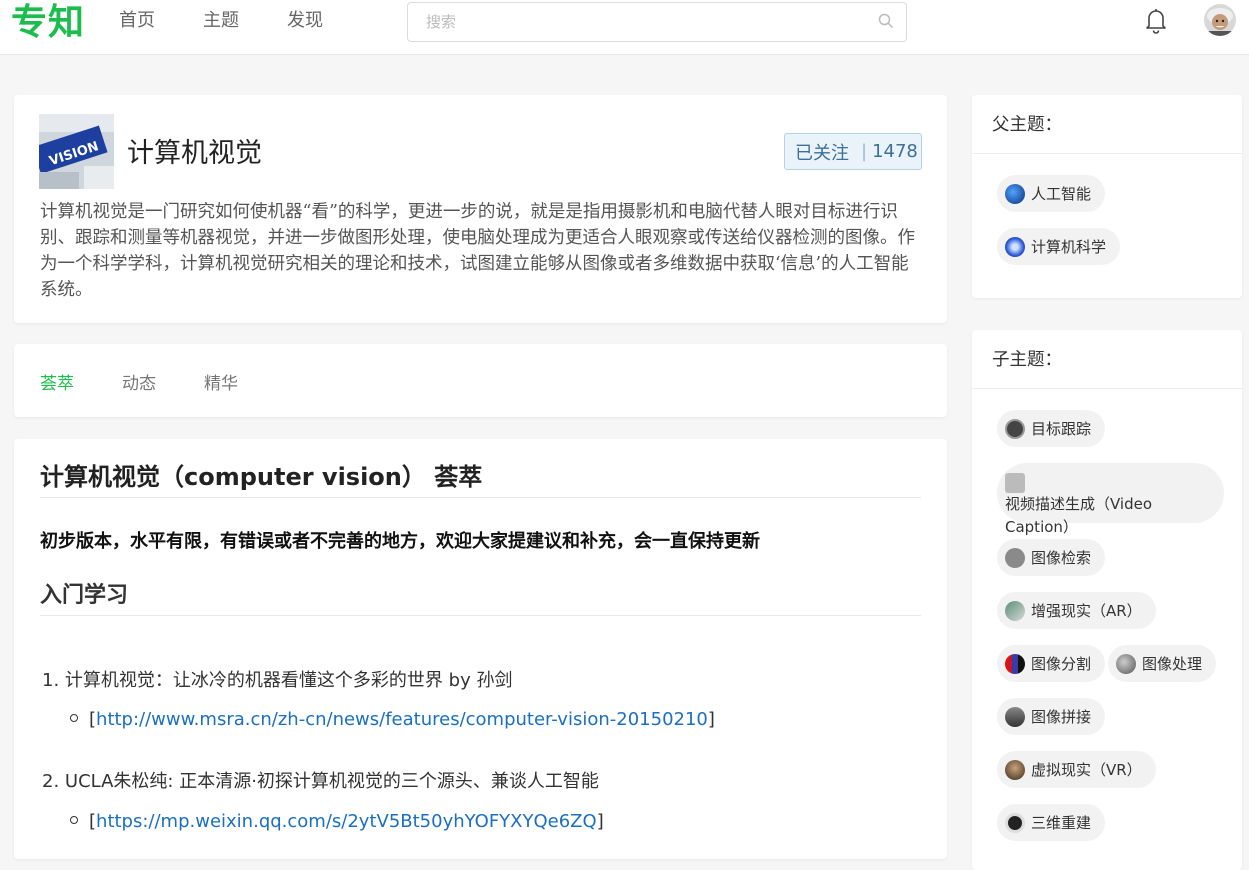  What do you see at coordinates (1015, 557) in the screenshot?
I see `image-retrieval-topic-icon` at bounding box center [1015, 557].